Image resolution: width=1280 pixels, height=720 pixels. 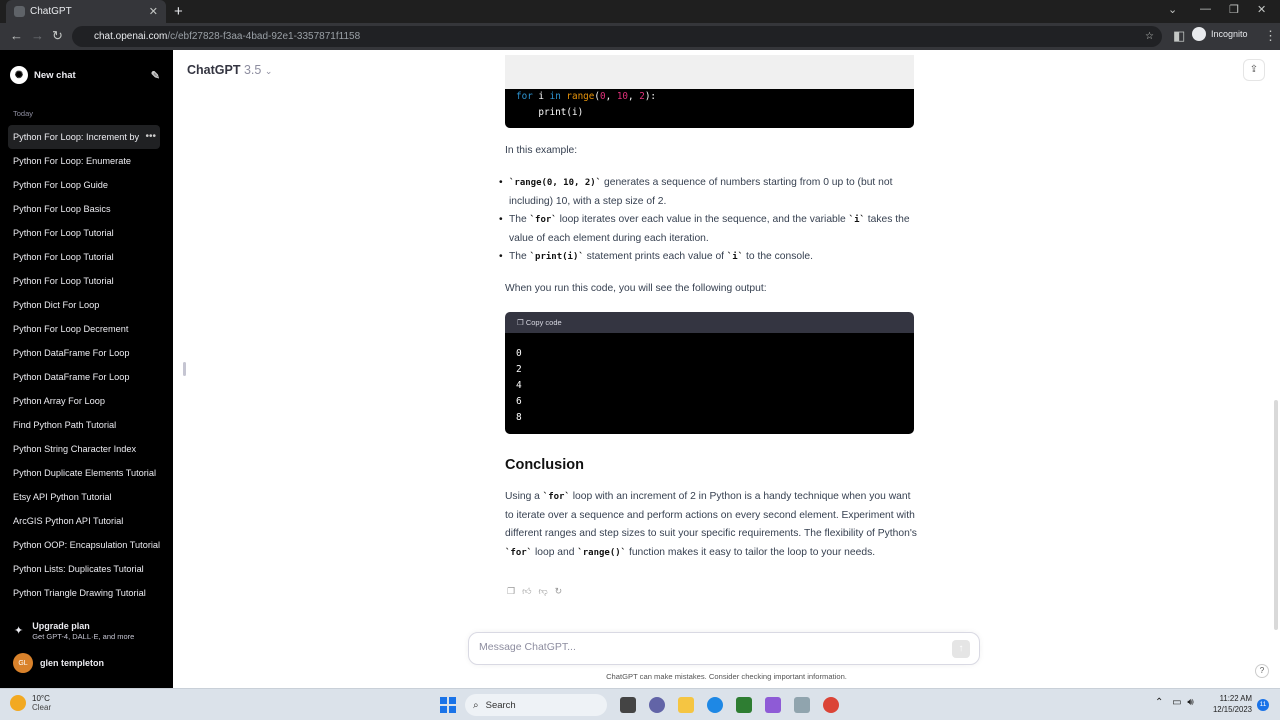 I want to click on inline-code: `print(i)`, so click(x=556, y=257).